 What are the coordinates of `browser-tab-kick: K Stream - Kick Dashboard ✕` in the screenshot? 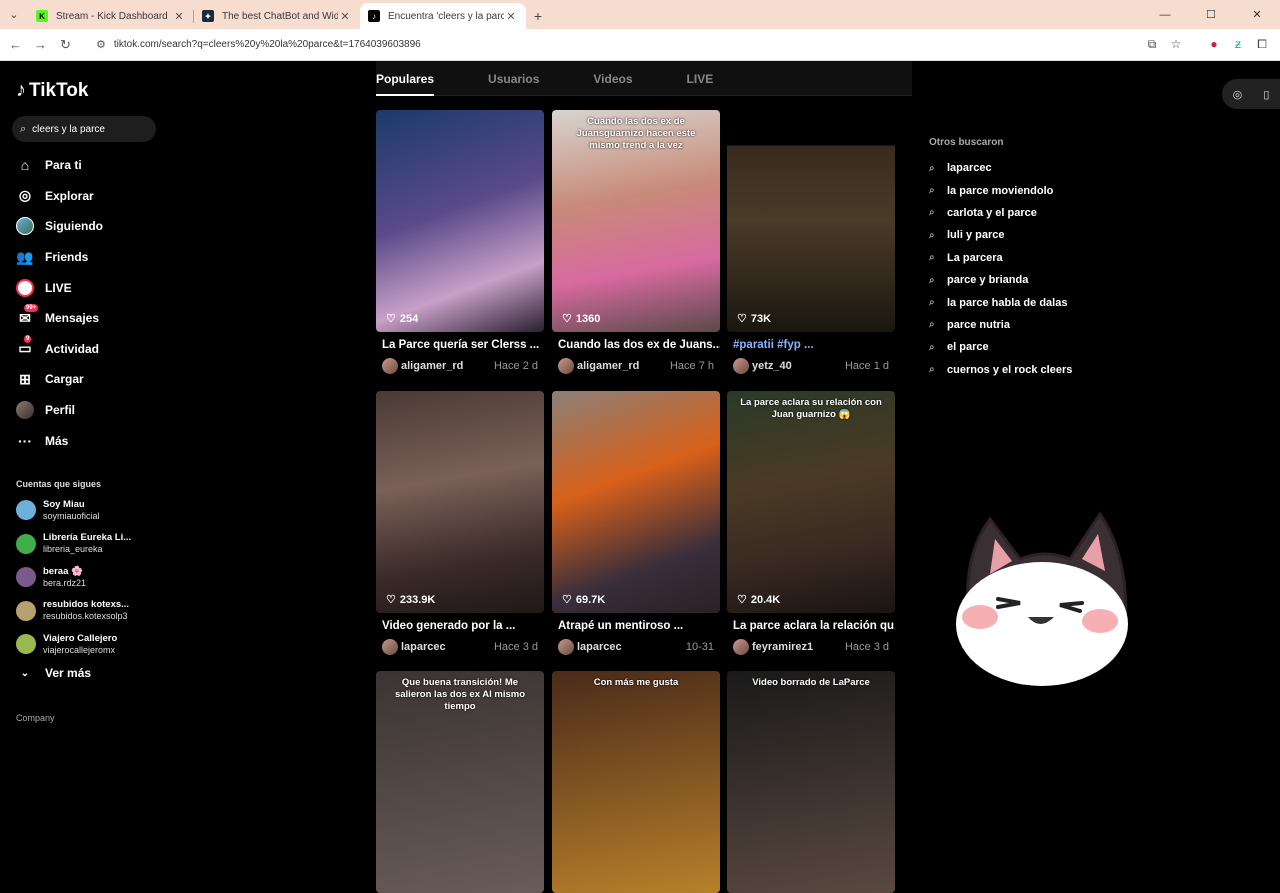 It's located at (111, 16).